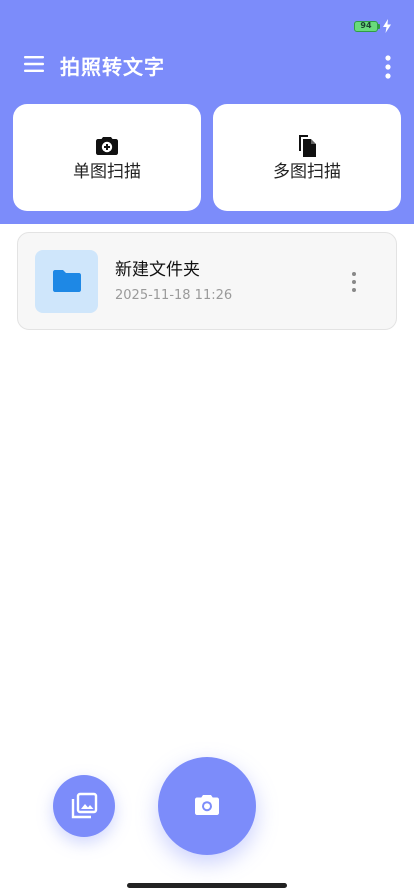 This screenshot has height=896, width=414. Describe the element at coordinates (157, 270) in the screenshot. I see `folder-name: 新建文件夹` at that location.